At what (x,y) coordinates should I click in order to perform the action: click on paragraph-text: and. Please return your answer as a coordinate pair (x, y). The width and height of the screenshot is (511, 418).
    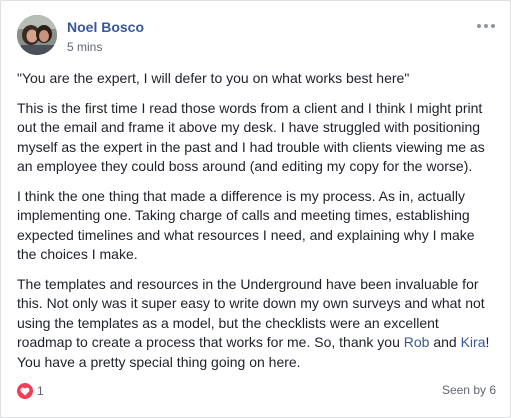
    Looking at the image, I should click on (445, 342).